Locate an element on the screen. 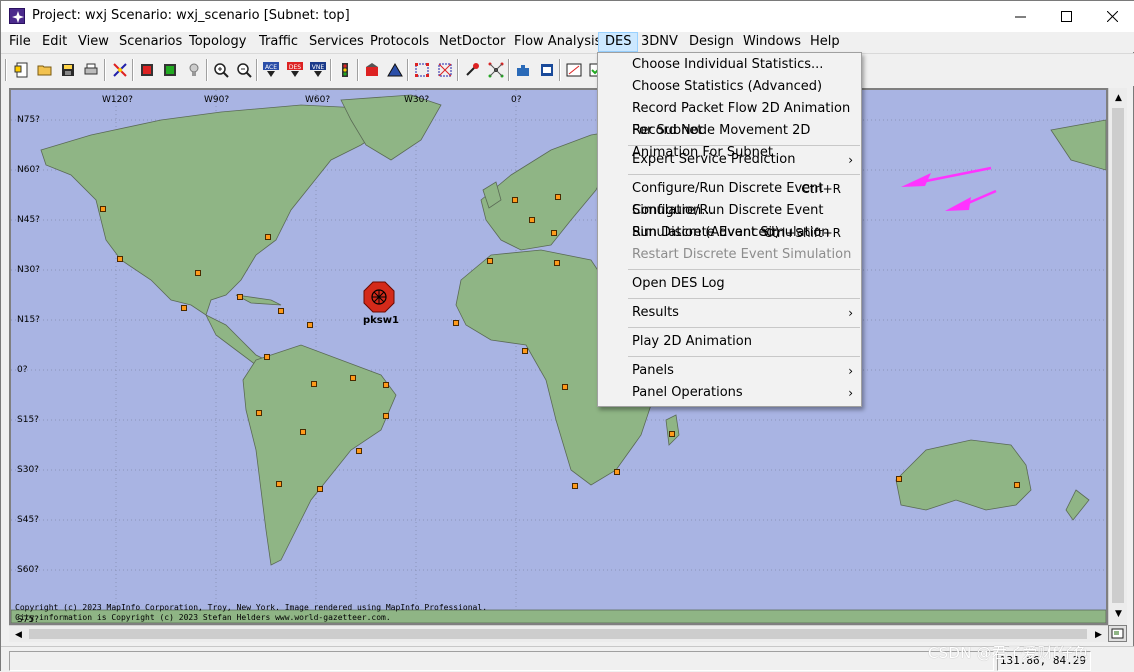  menu-flow-analysis: Flow Analysis is located at coordinates (557, 42).